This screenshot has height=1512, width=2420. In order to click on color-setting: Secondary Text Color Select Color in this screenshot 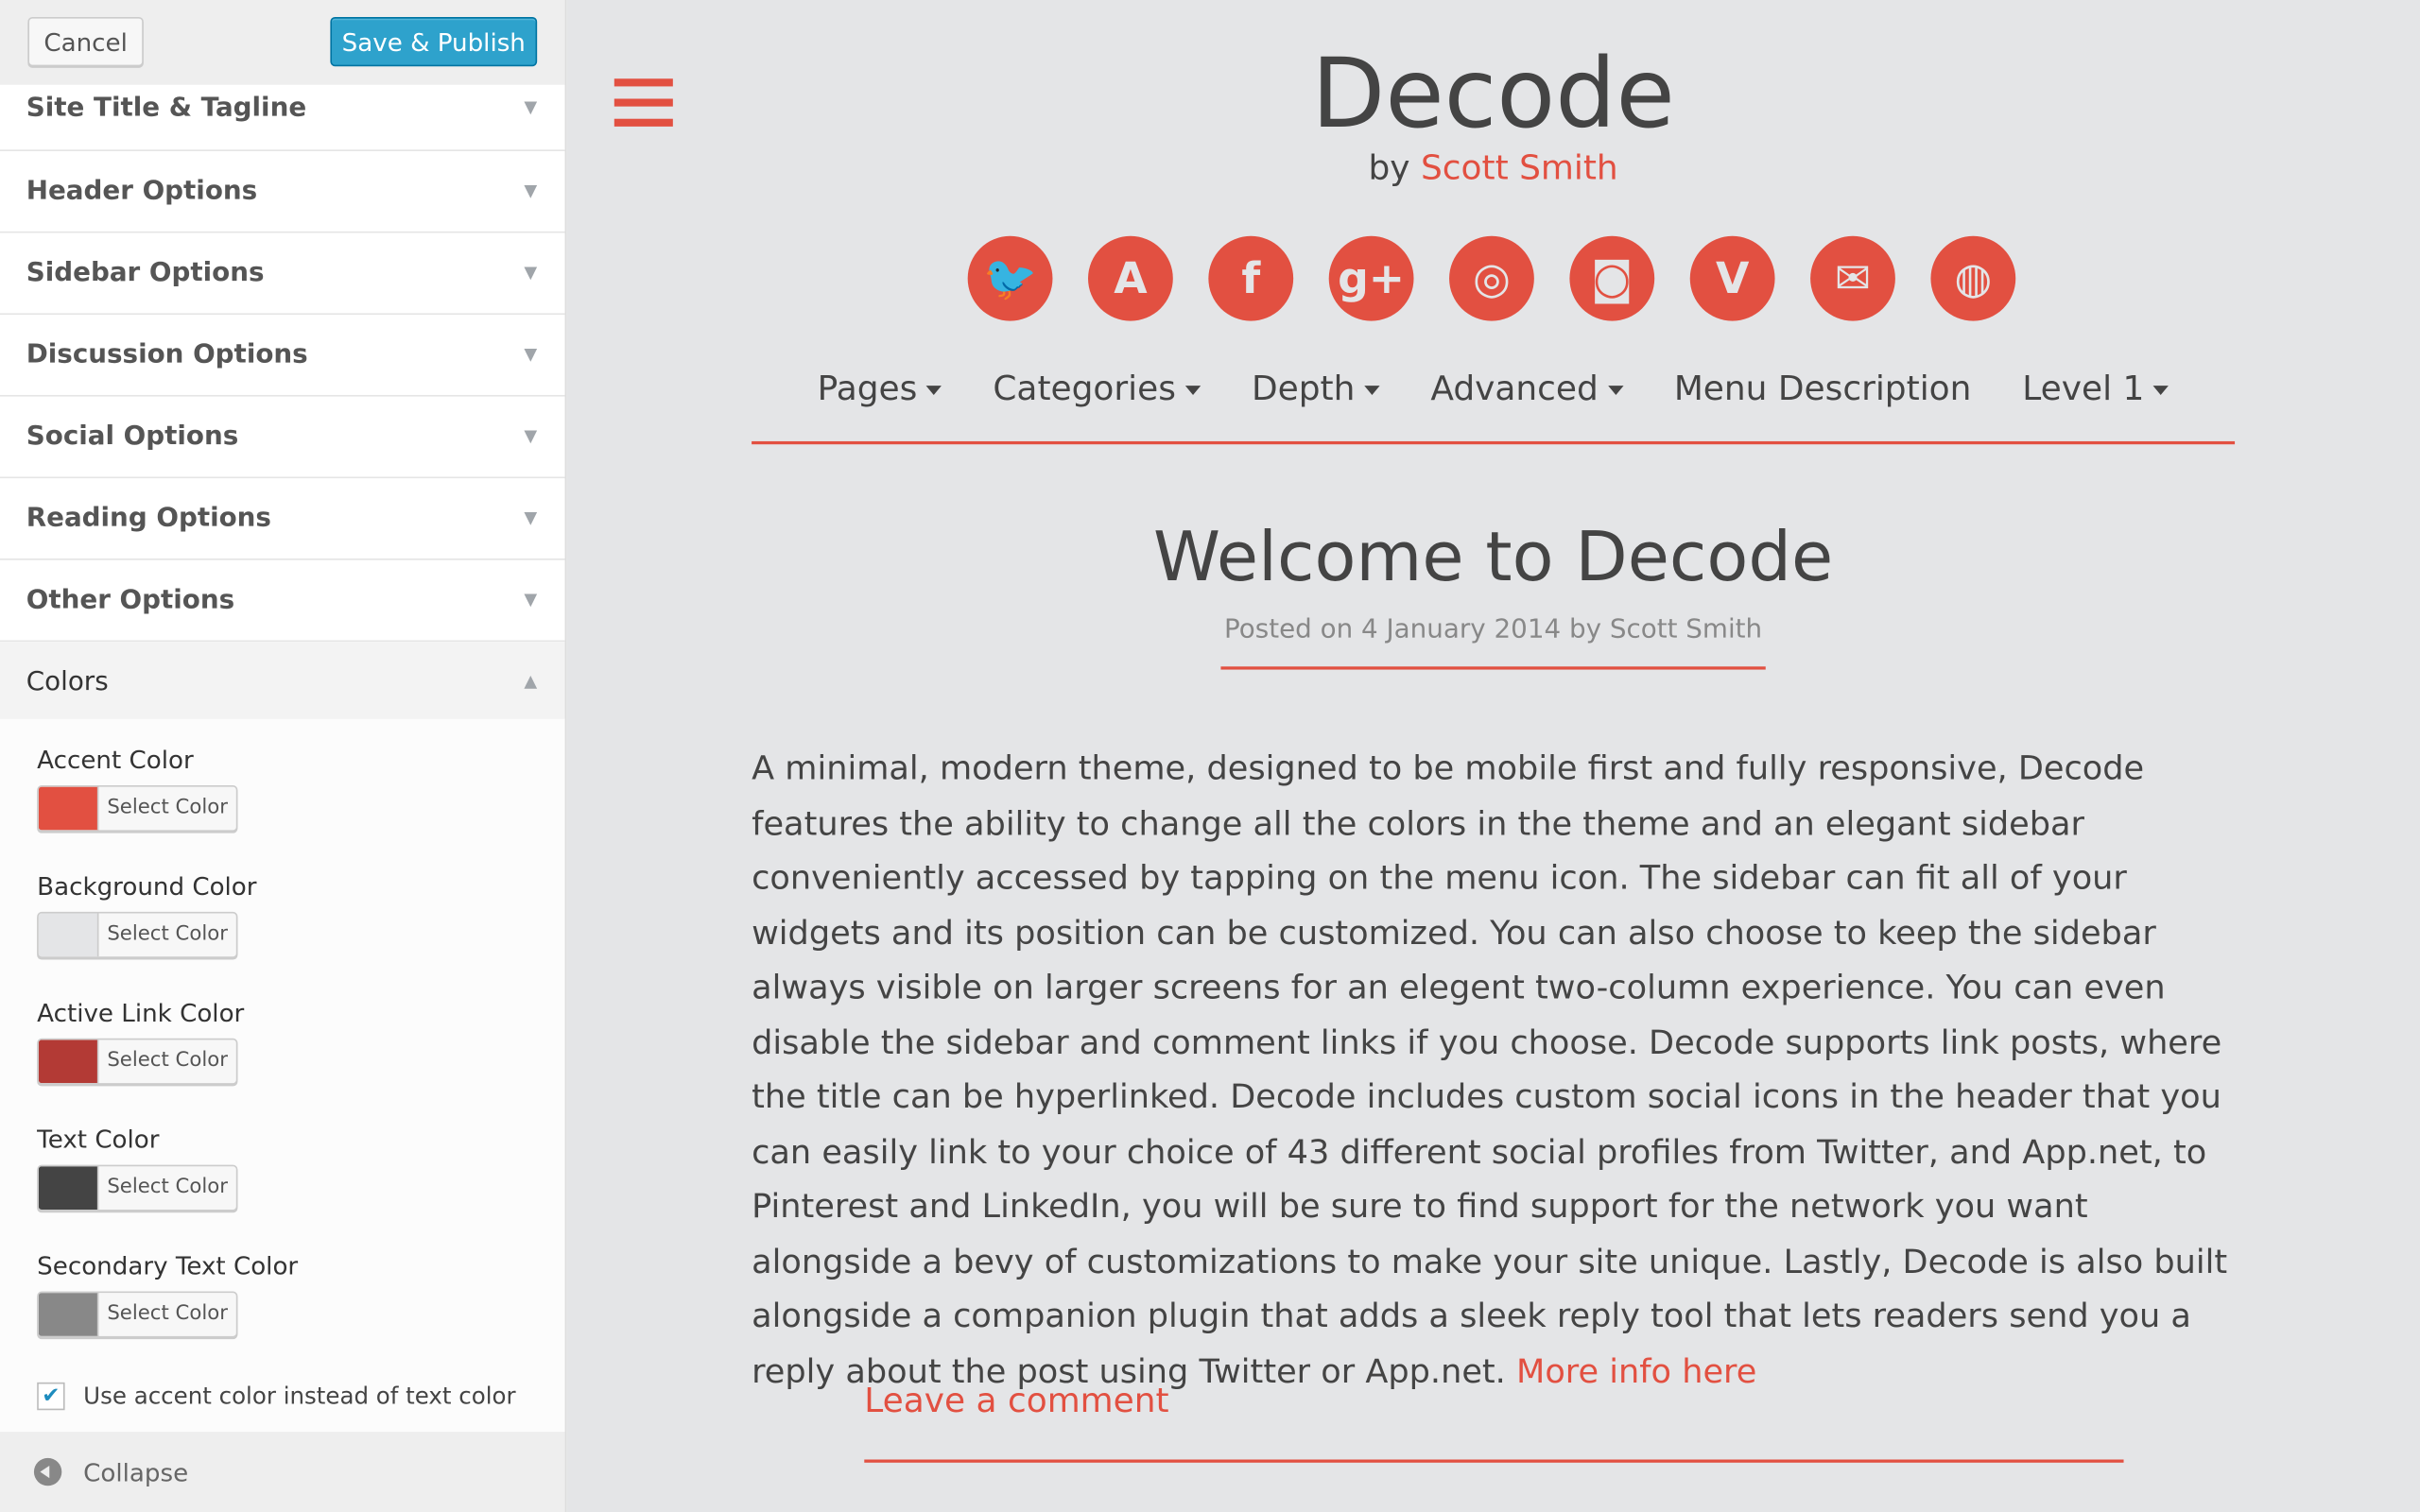, I will do `click(168, 1294)`.